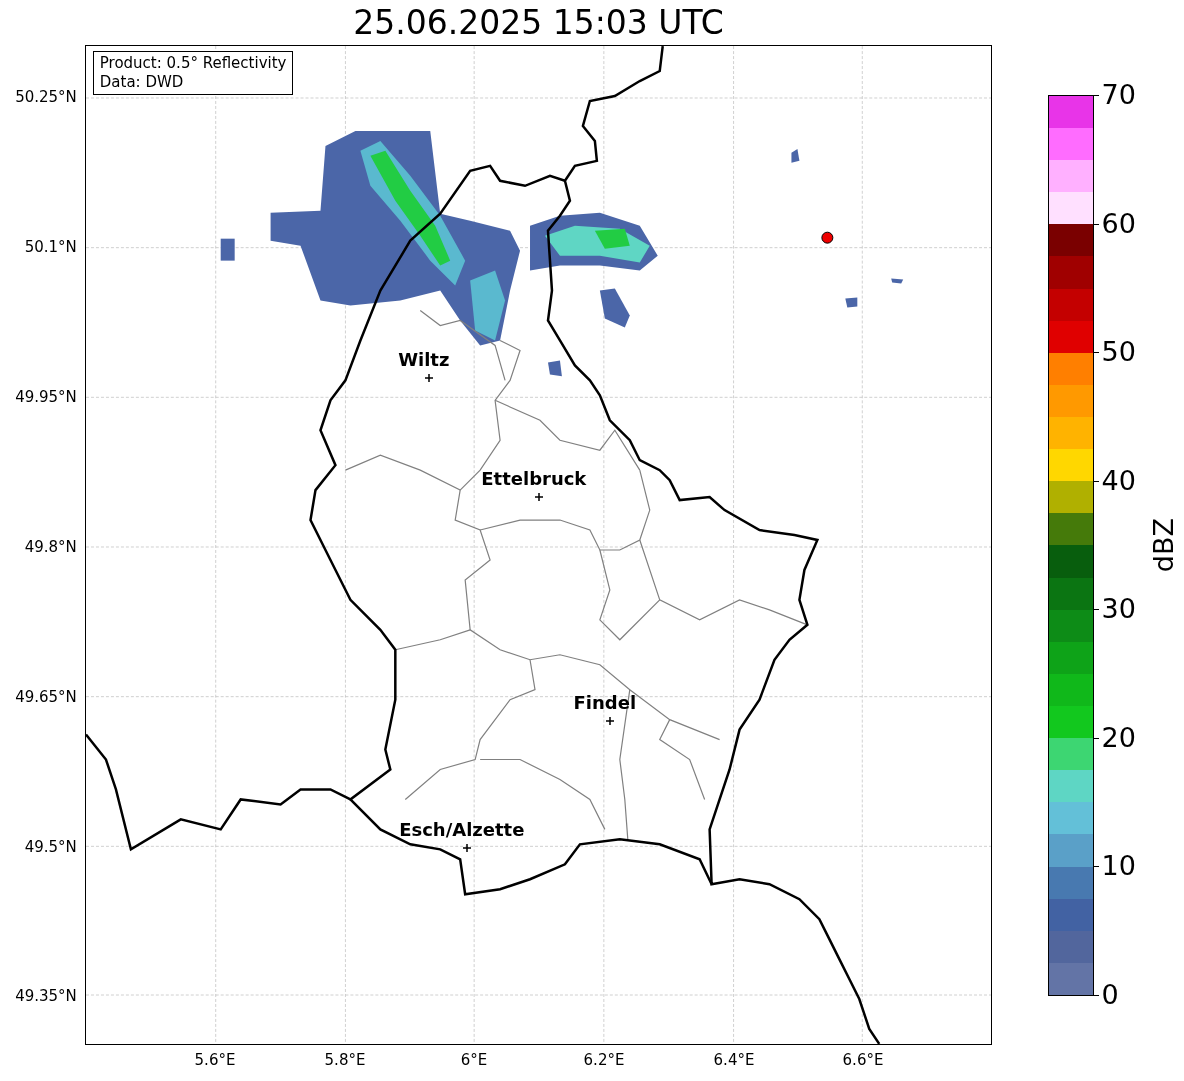 This screenshot has height=1081, width=1184. I want to click on city-label: Wiltz, so click(424, 360).